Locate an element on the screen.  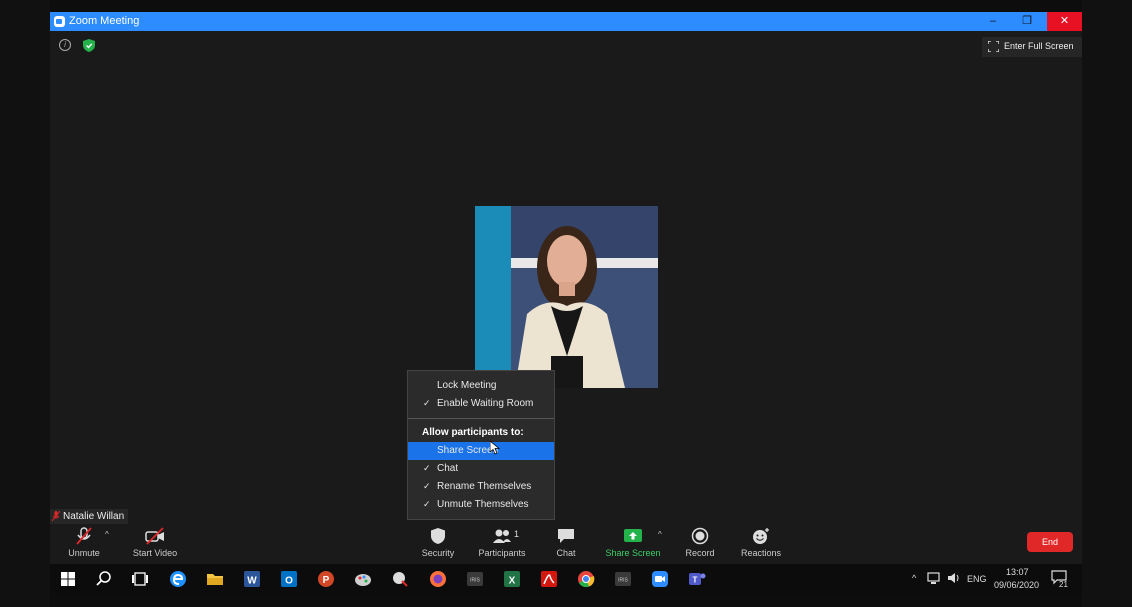
left-letterbox is located at coordinates (25, 303).